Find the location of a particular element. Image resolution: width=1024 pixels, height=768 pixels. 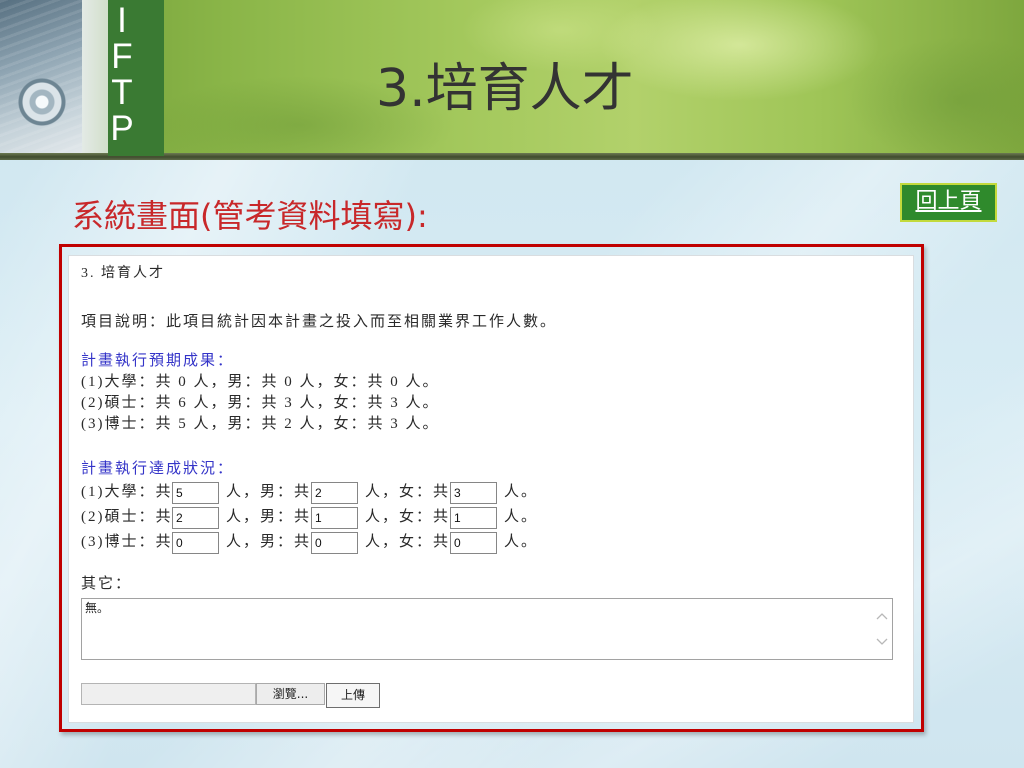

chevron-down-icon is located at coordinates (882, 642).